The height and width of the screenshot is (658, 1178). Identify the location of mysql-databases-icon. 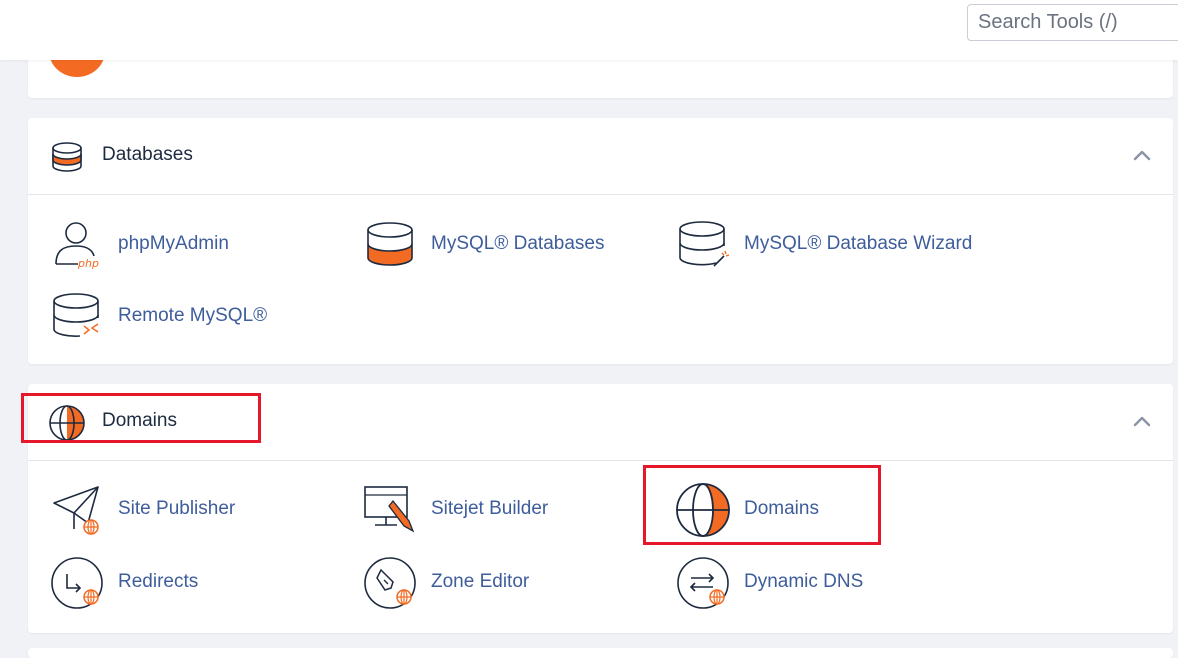
(390, 244).